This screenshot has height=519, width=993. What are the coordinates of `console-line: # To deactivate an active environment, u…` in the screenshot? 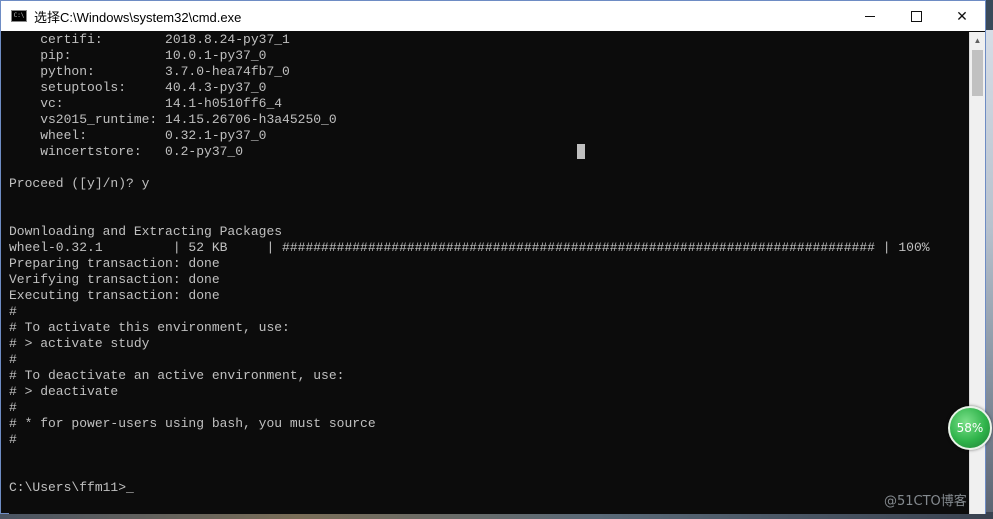 It's located at (177, 375).